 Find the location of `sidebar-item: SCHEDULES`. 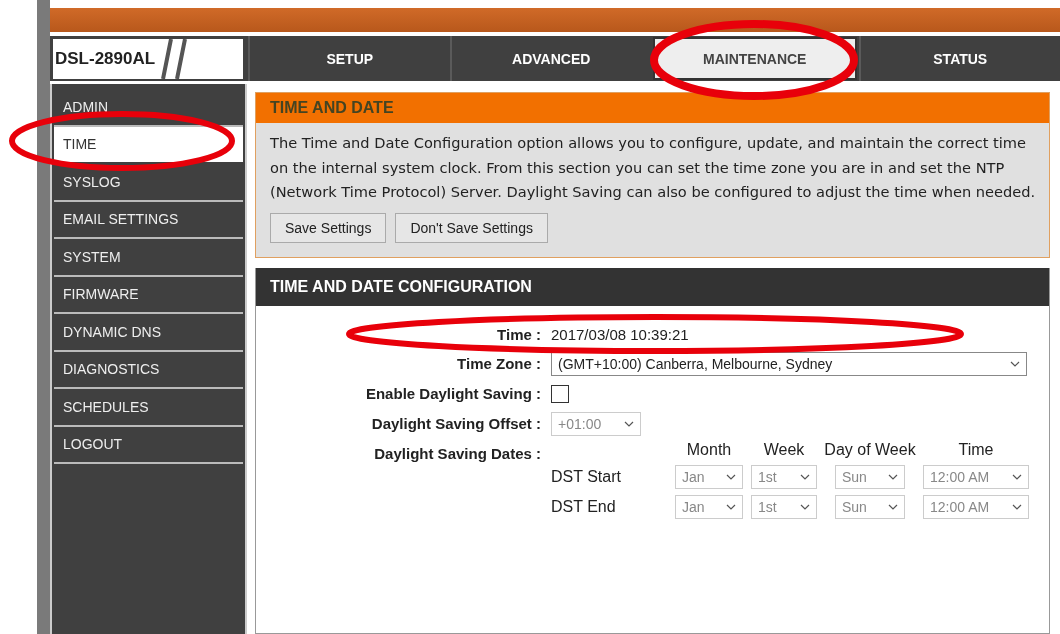

sidebar-item: SCHEDULES is located at coordinates (148, 408).